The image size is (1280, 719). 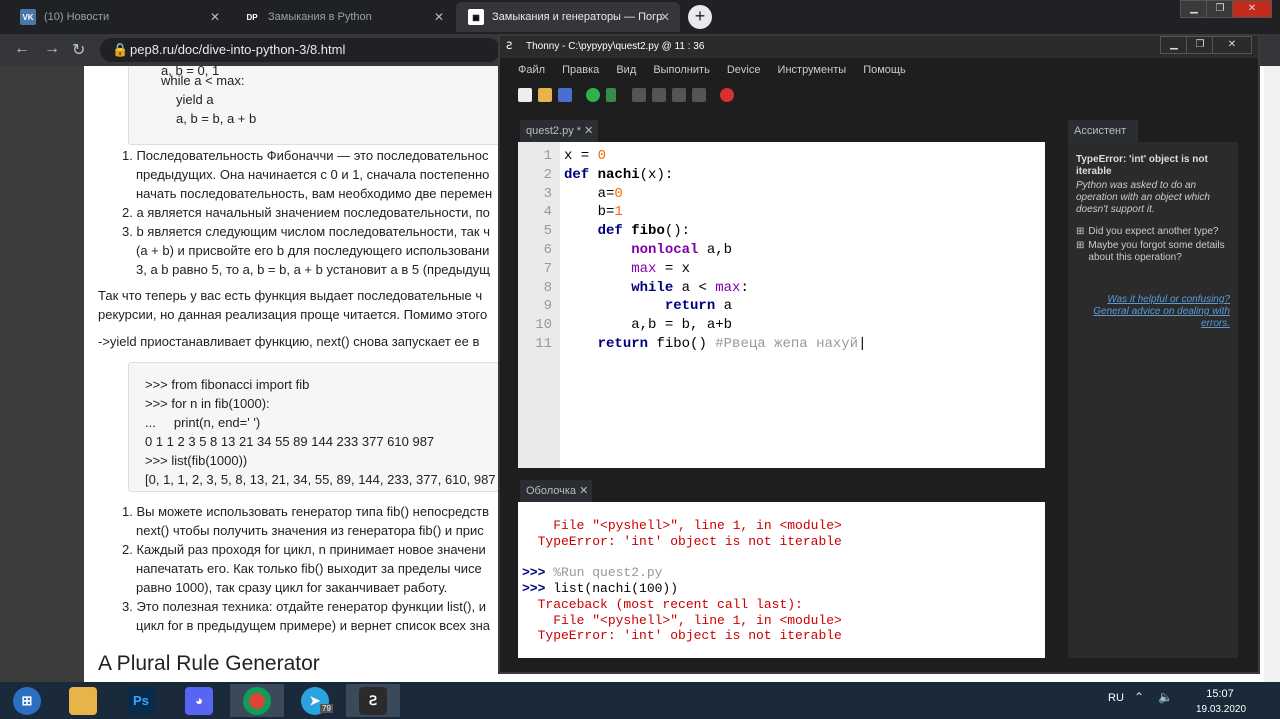 What do you see at coordinates (659, 95) in the screenshot?
I see `step-into-icon` at bounding box center [659, 95].